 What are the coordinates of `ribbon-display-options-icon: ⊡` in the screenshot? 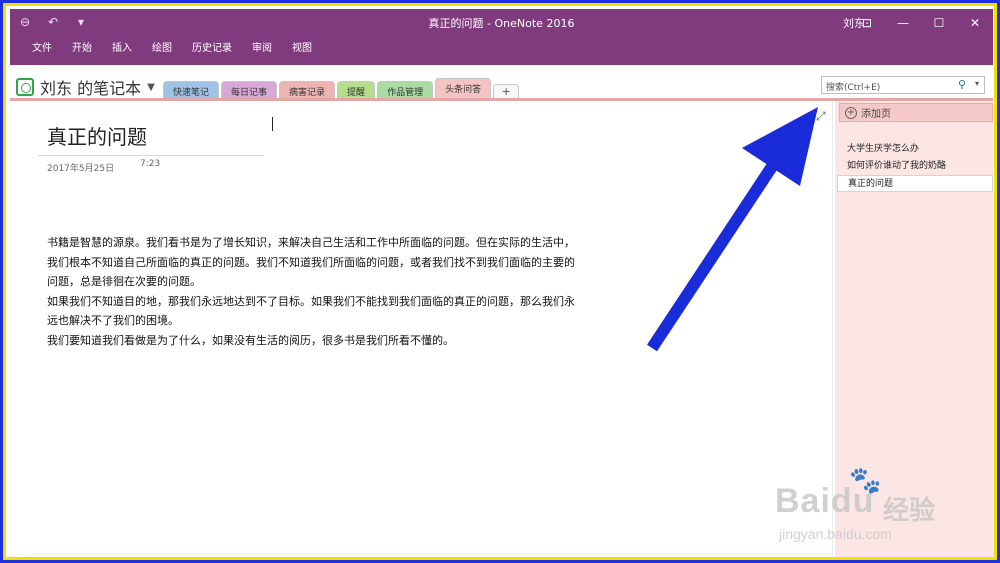 It's located at (867, 23).